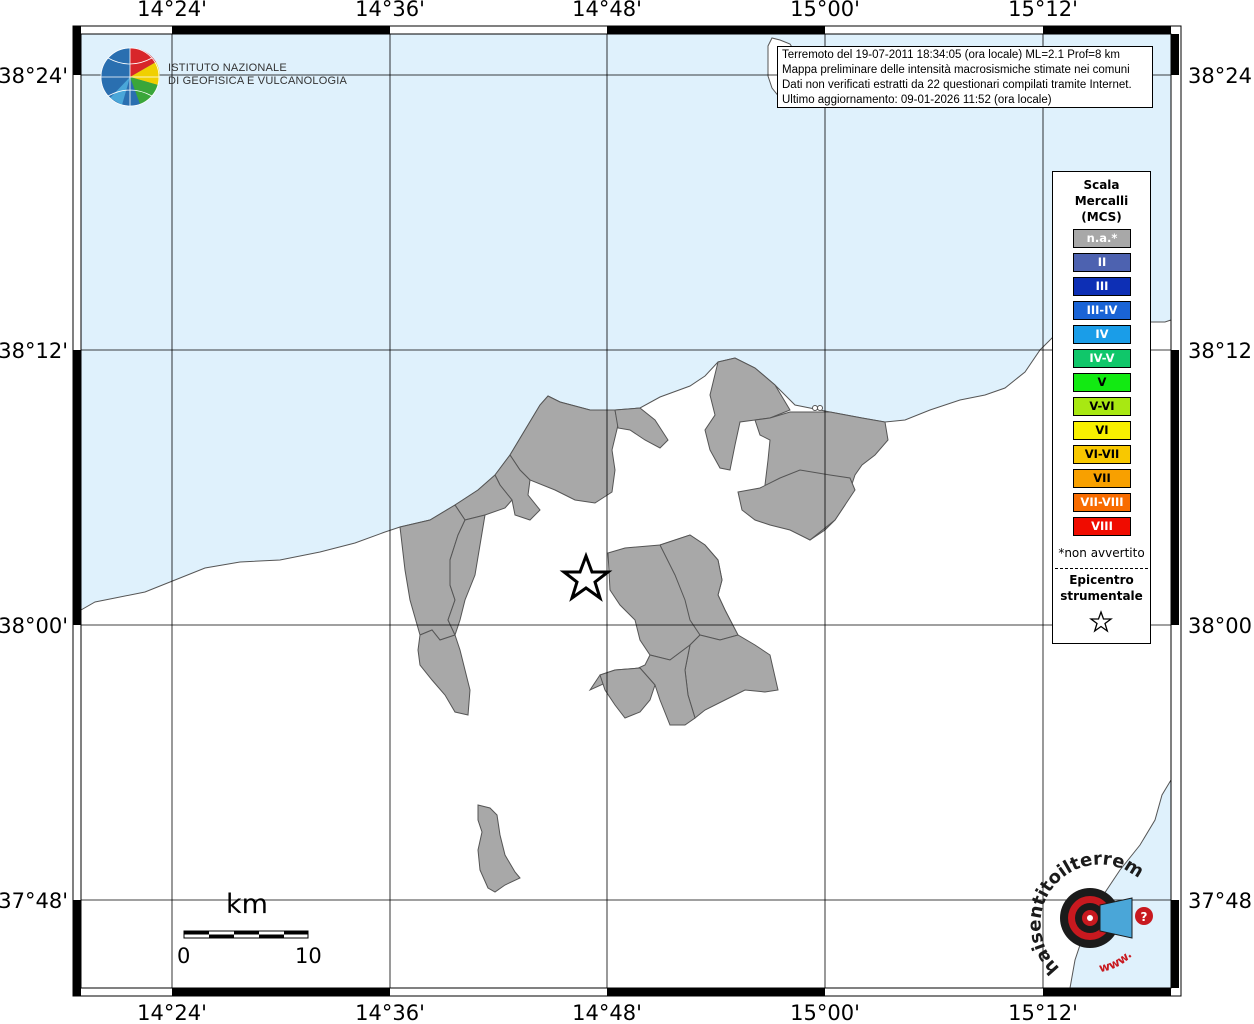 This screenshot has height=1024, width=1254. Describe the element at coordinates (246, 934) in the screenshot. I see `scale-bar` at that location.